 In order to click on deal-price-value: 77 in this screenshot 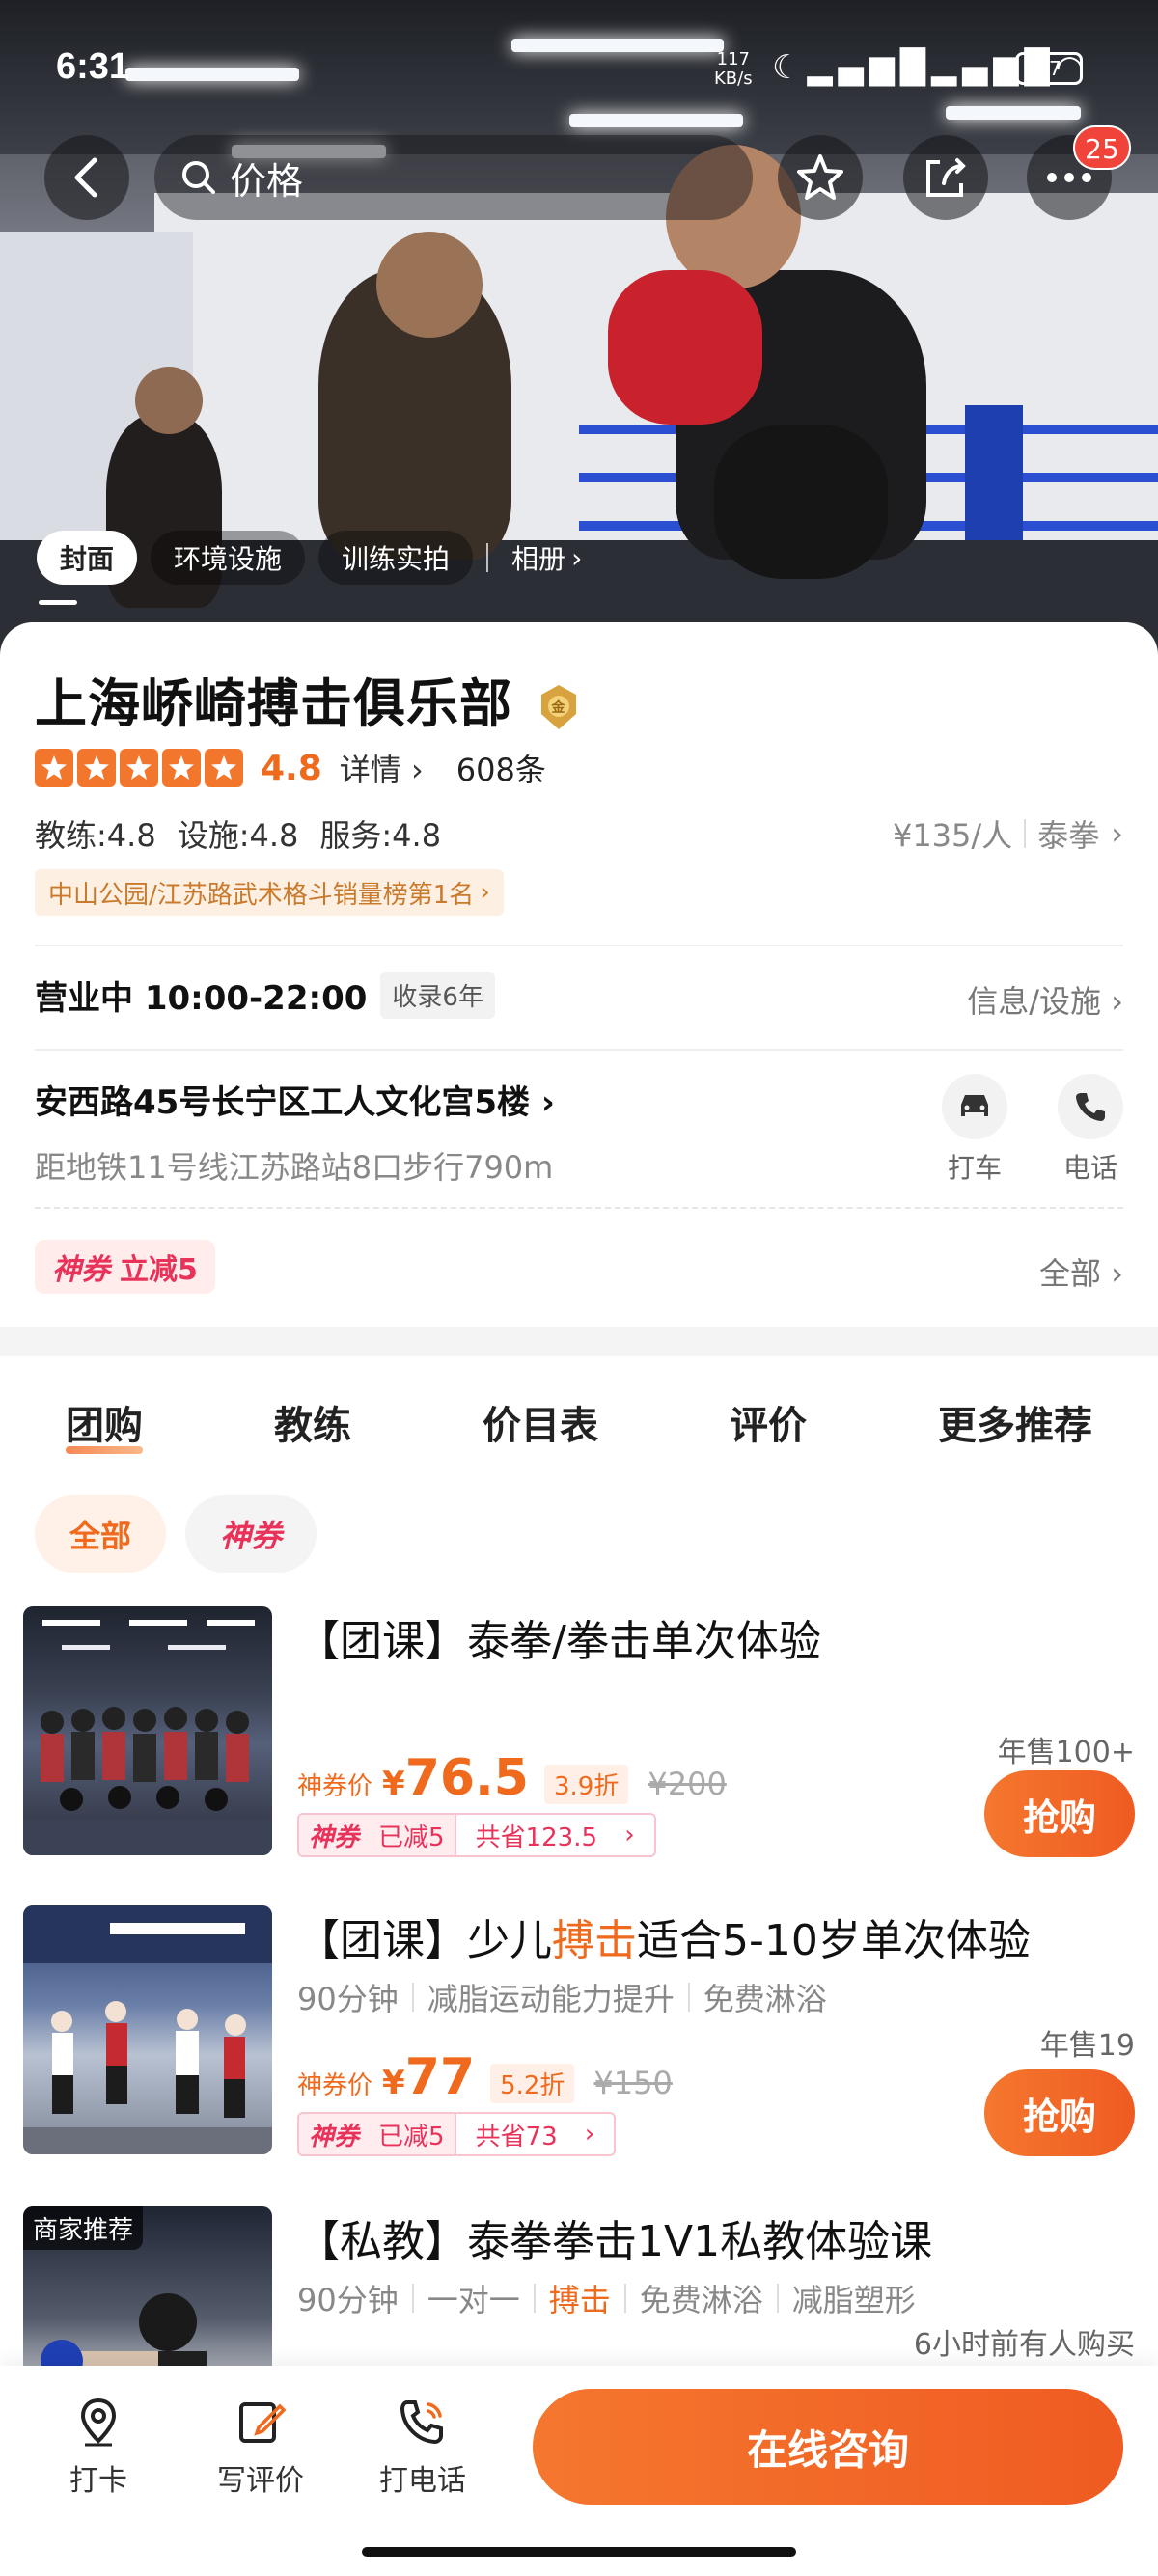, I will do `click(440, 2077)`.